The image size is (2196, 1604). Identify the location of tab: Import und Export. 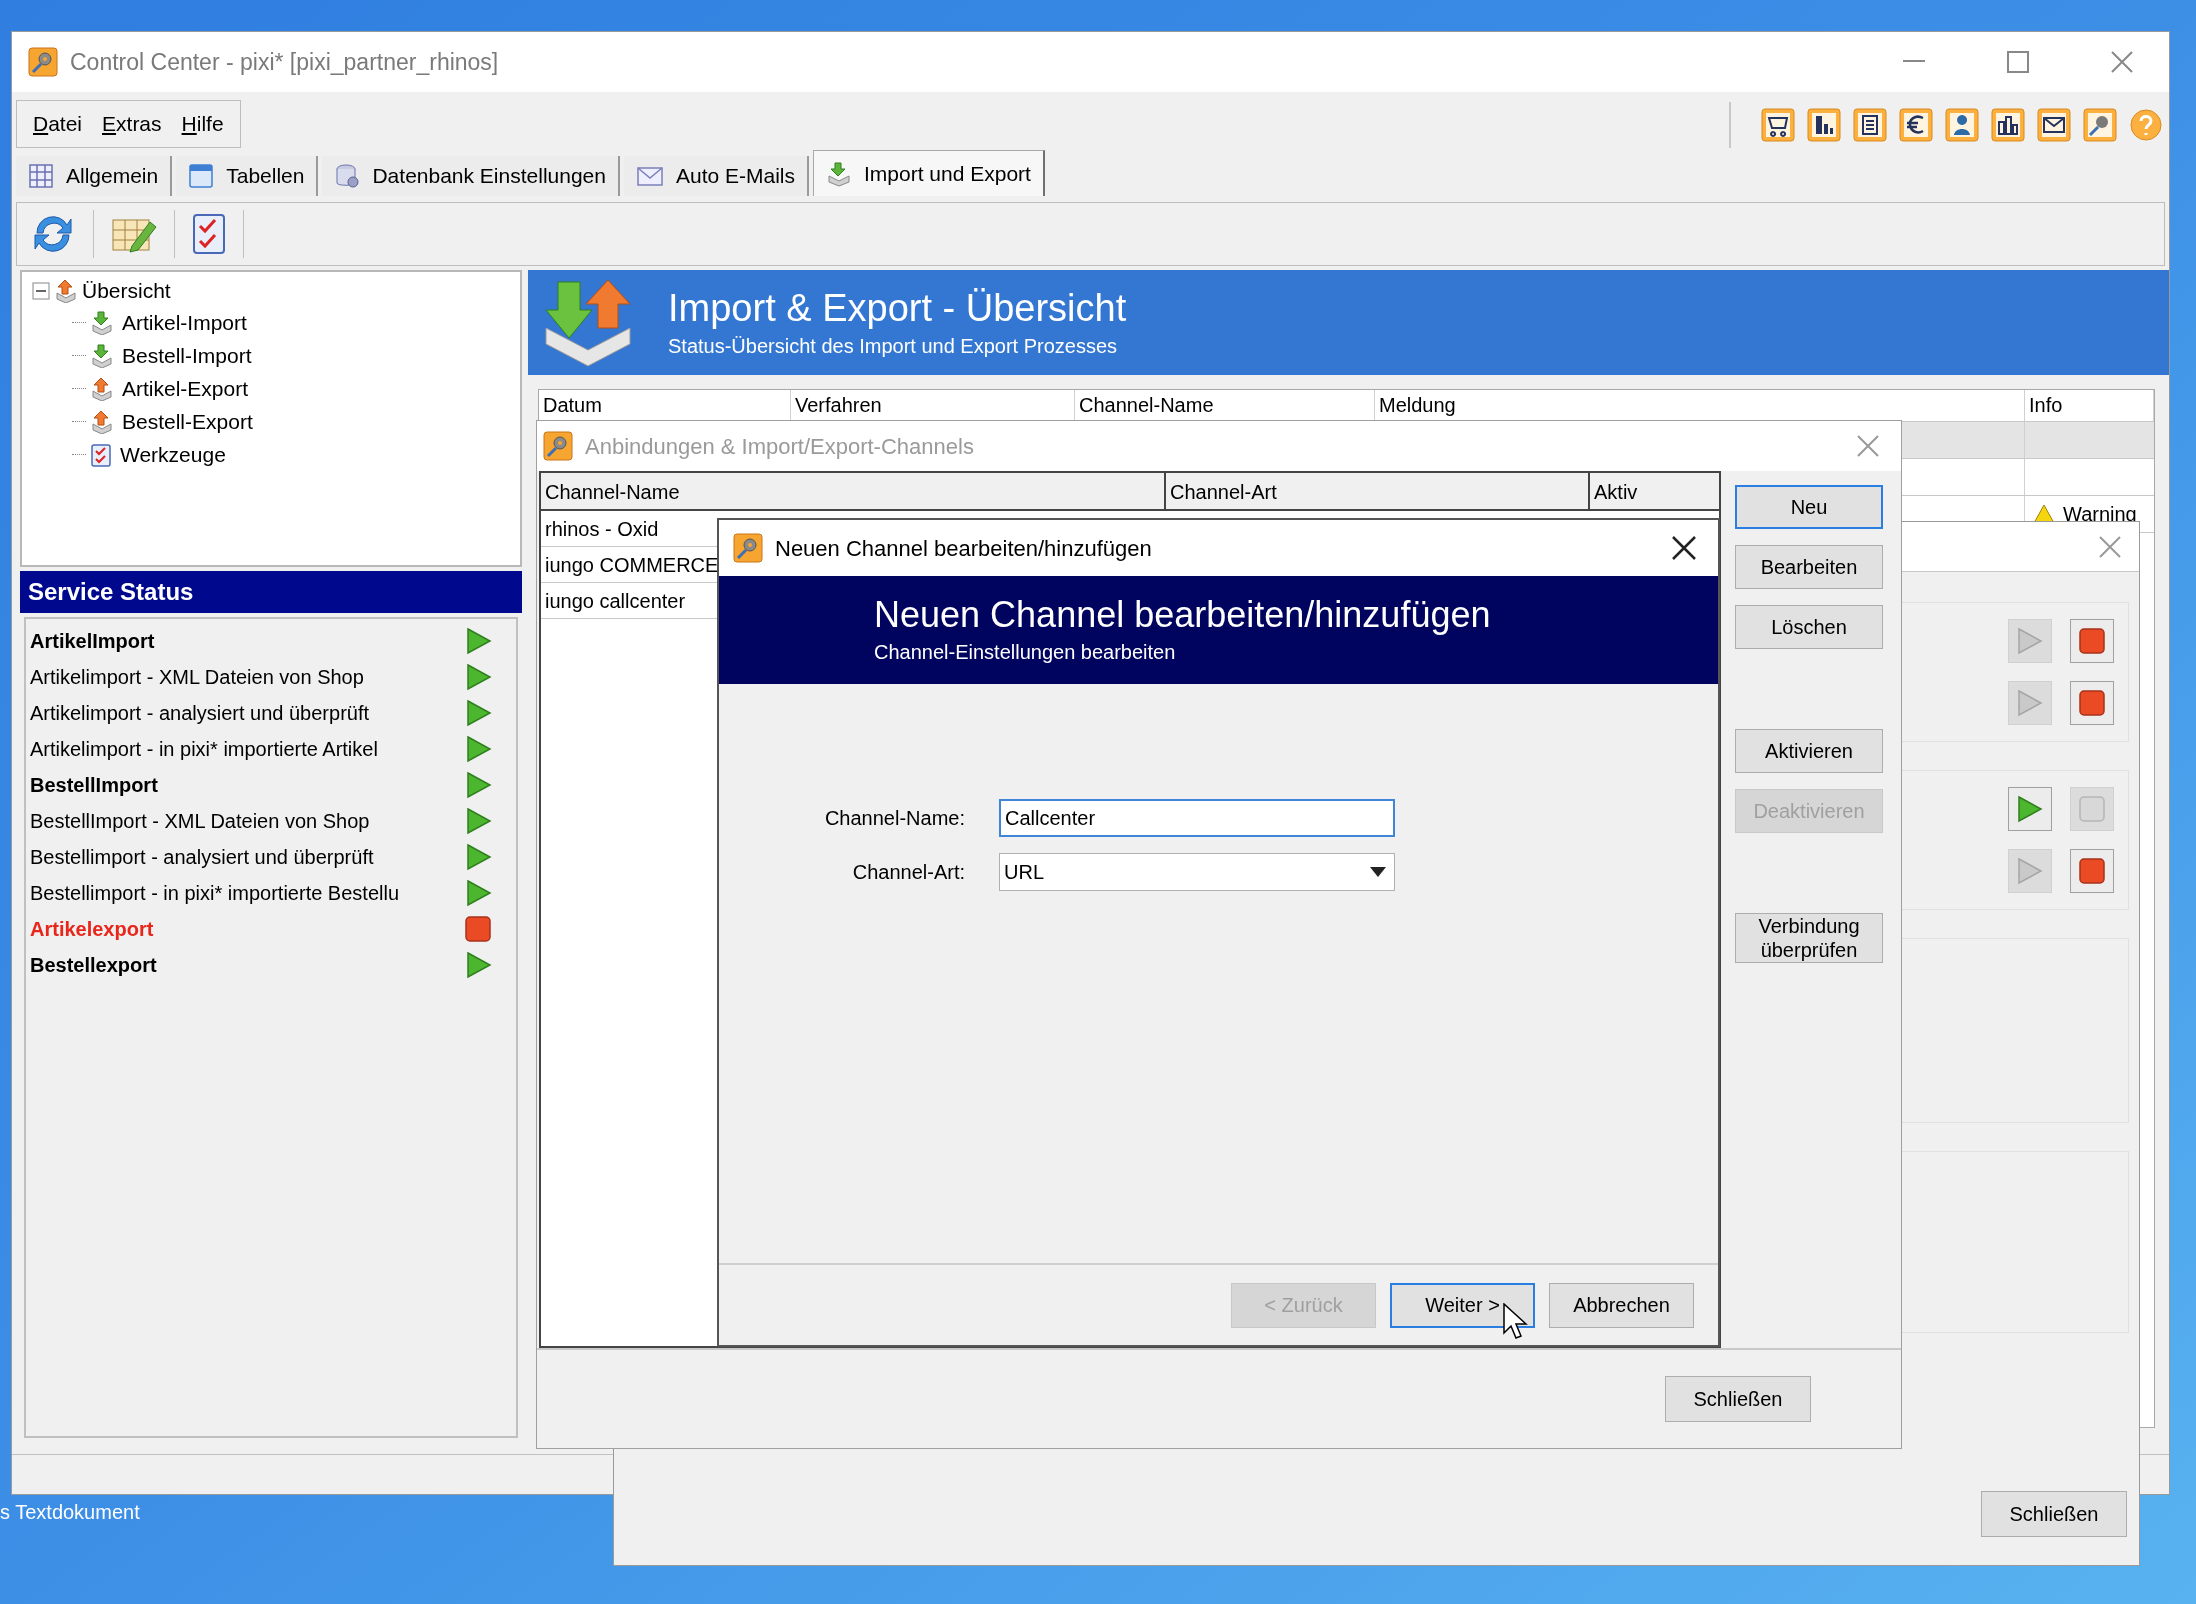
(929, 173).